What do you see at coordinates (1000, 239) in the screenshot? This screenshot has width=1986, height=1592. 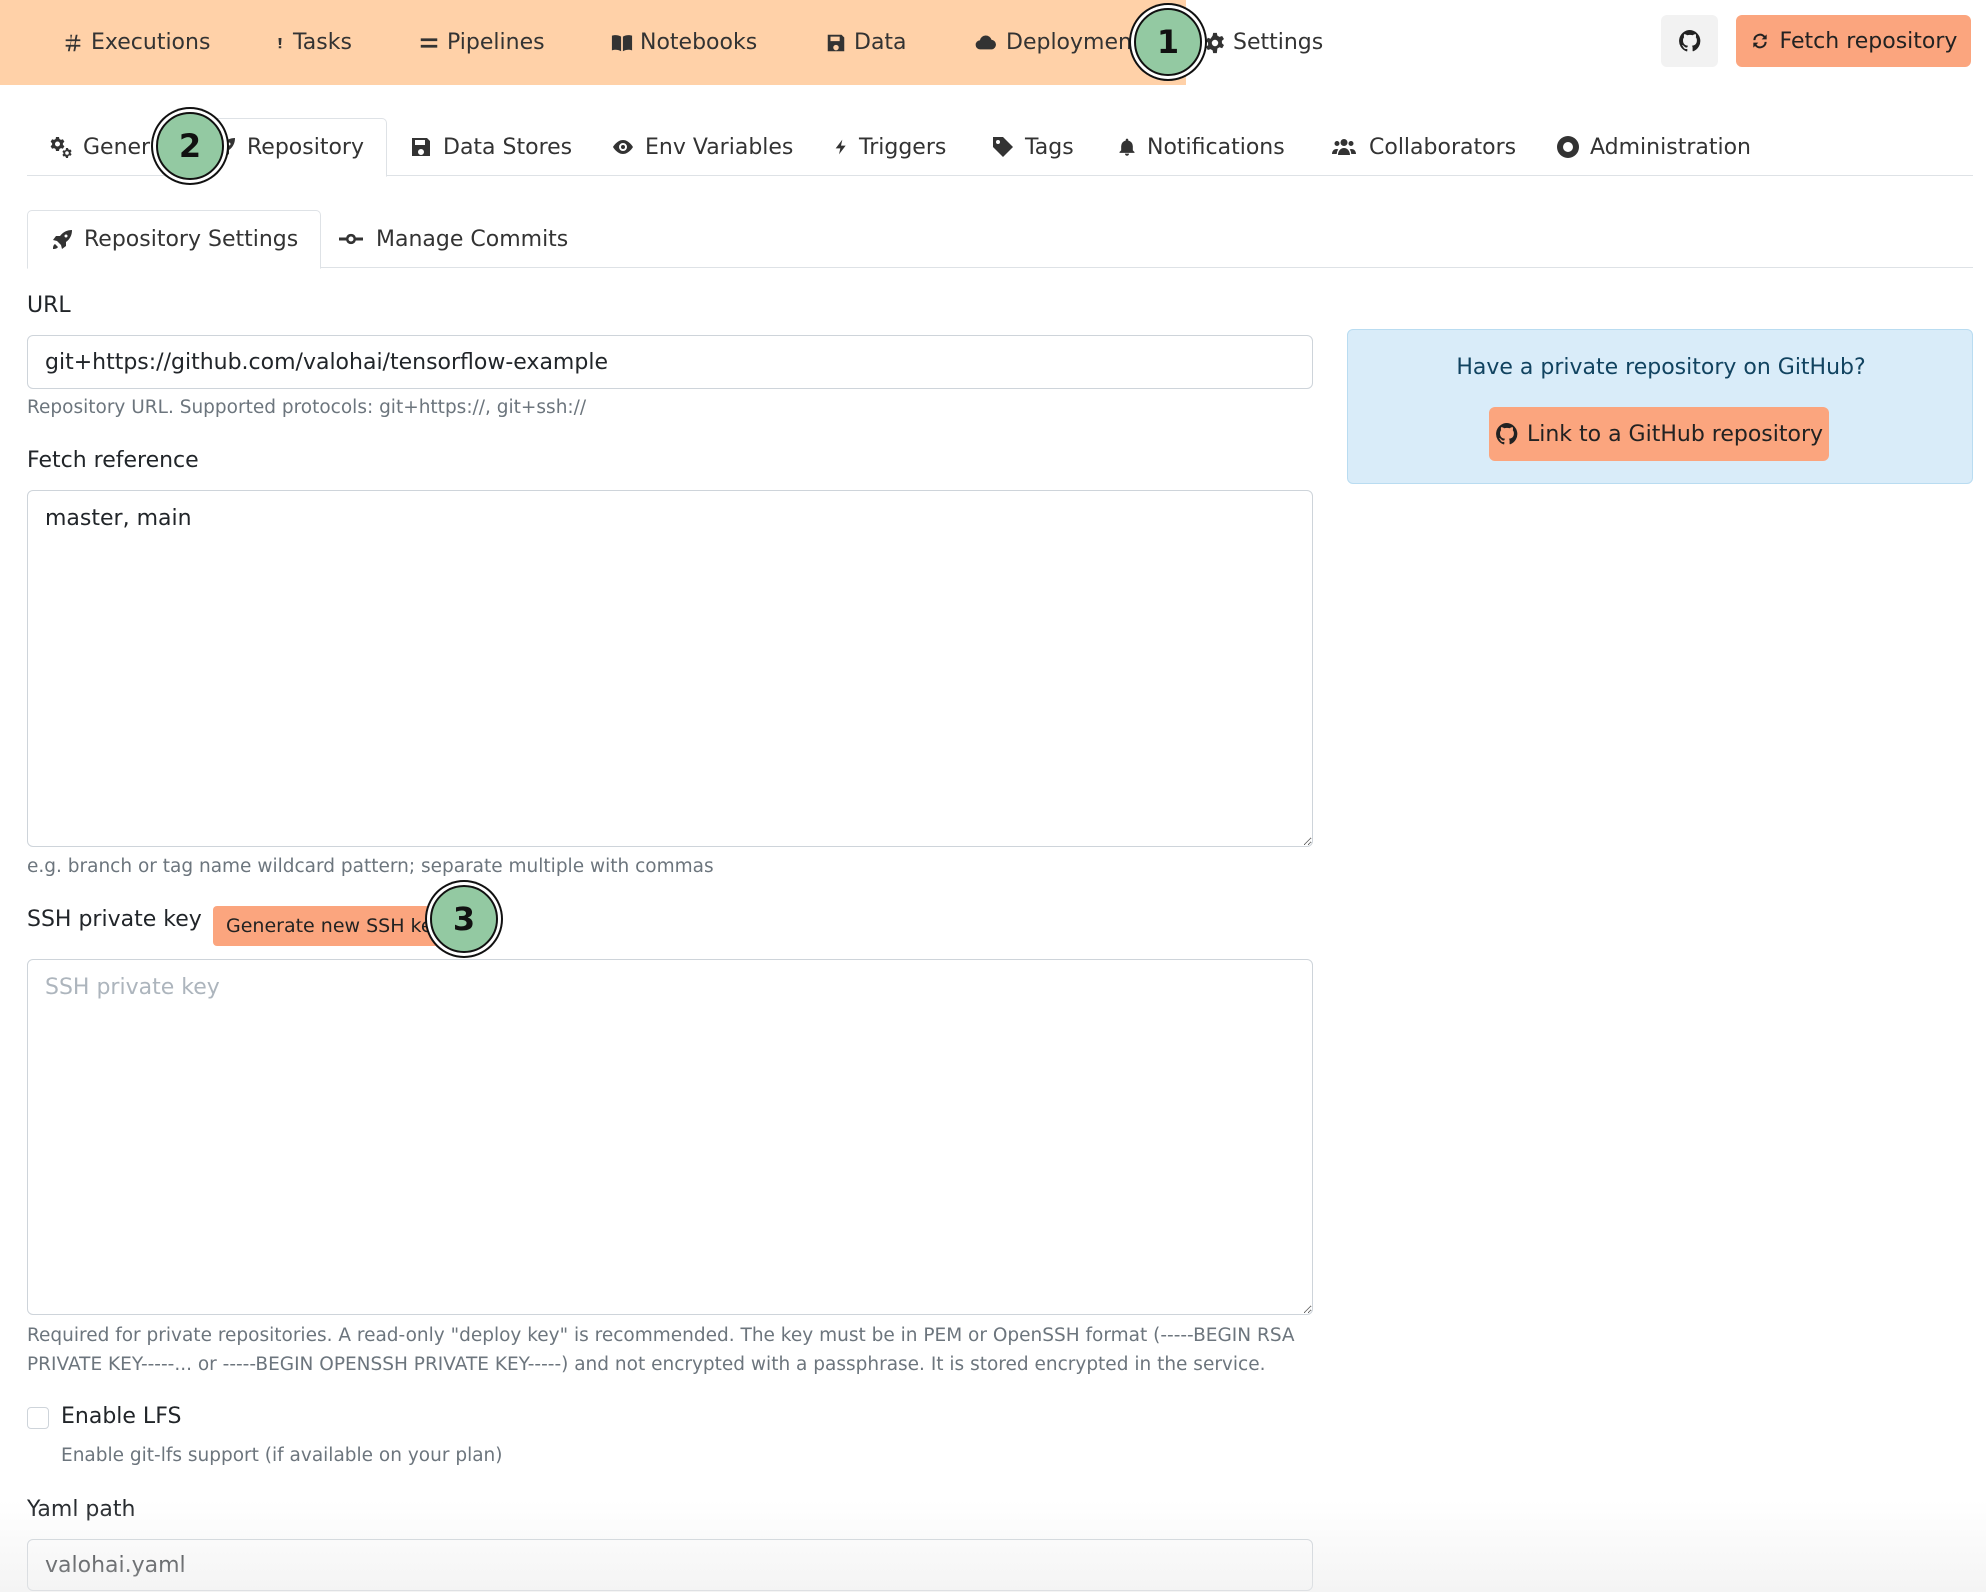 I see `repository-sub-tabs: Repository Settings Manage Commits` at bounding box center [1000, 239].